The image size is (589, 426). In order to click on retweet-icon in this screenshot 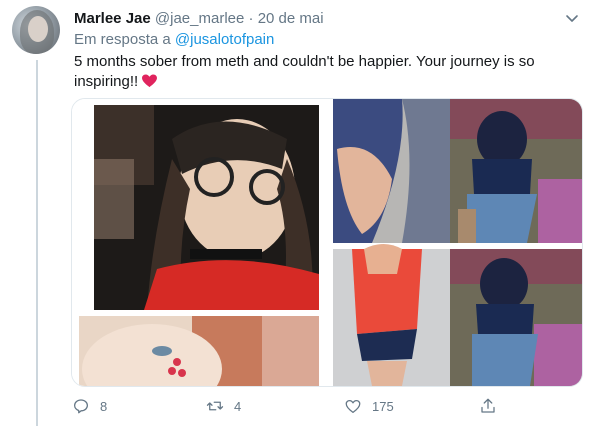, I will do `click(215, 406)`.